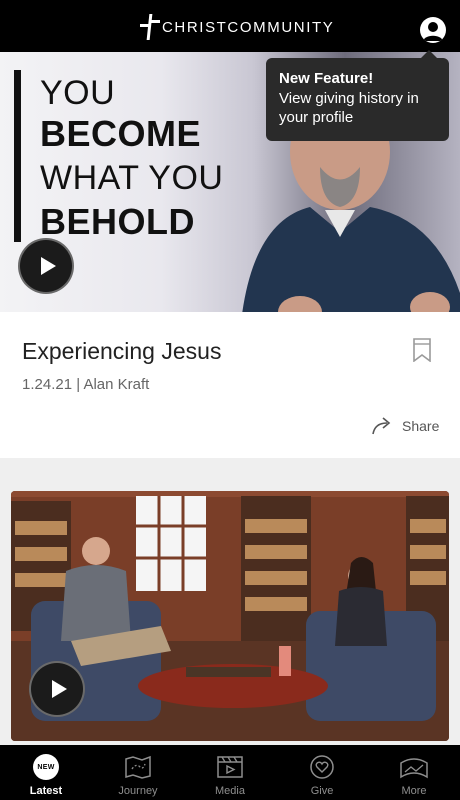 The image size is (460, 800). What do you see at coordinates (46, 767) in the screenshot?
I see `new-badge-icon: NEW` at bounding box center [46, 767].